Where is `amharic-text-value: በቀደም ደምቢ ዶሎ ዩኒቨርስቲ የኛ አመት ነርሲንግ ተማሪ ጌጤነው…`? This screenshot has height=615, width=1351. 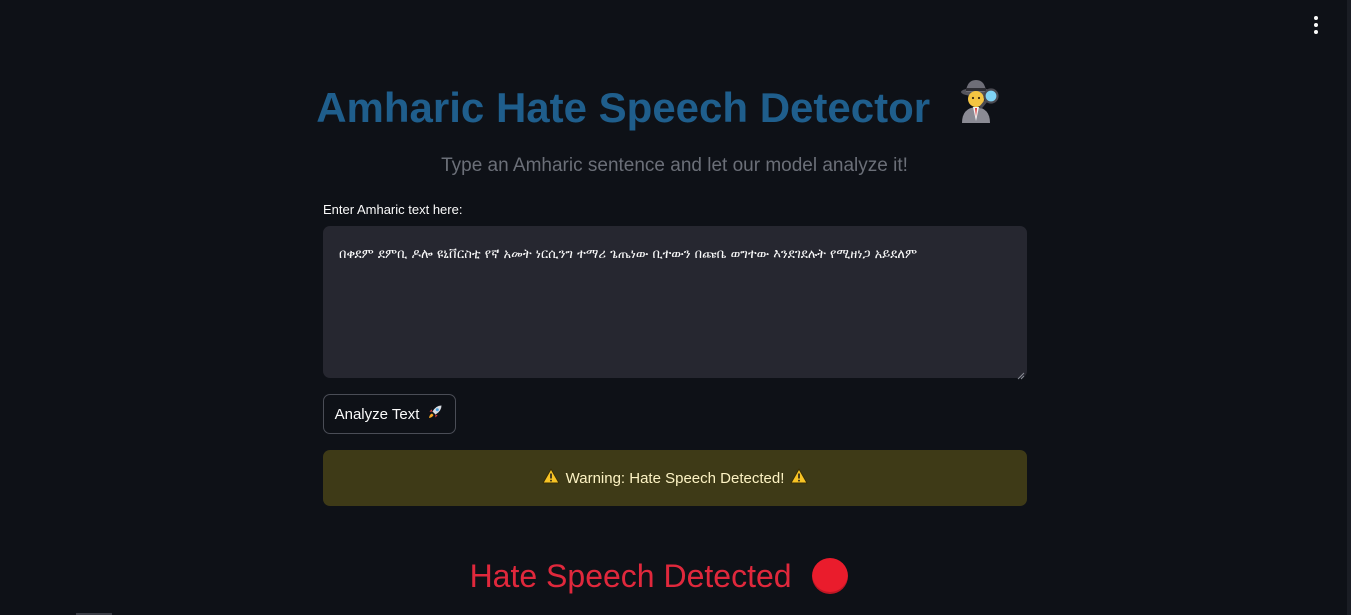 amharic-text-value: በቀደም ደምቢ ዶሎ ዩኒቨርስቲ የኛ አመት ነርሲንግ ተማሪ ጌጤነው… is located at coordinates (628, 254).